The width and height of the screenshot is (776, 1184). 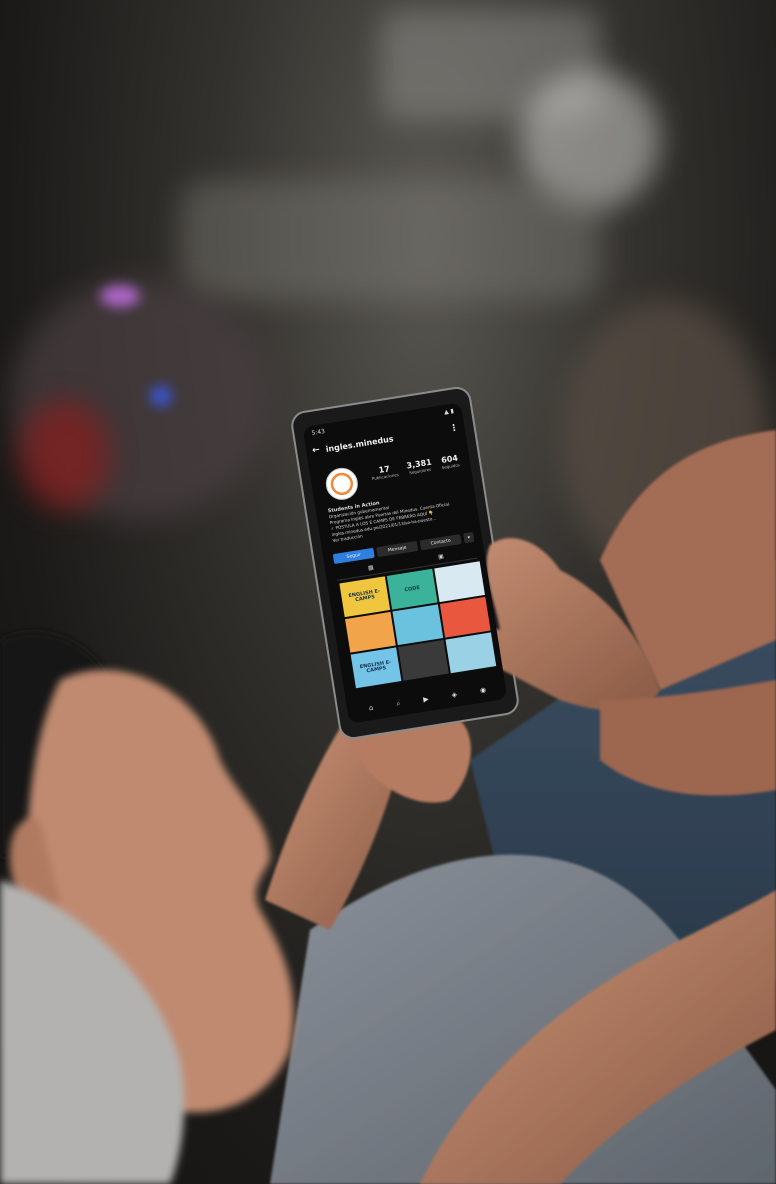 I want to click on follow-button: Seguir, so click(x=353, y=556).